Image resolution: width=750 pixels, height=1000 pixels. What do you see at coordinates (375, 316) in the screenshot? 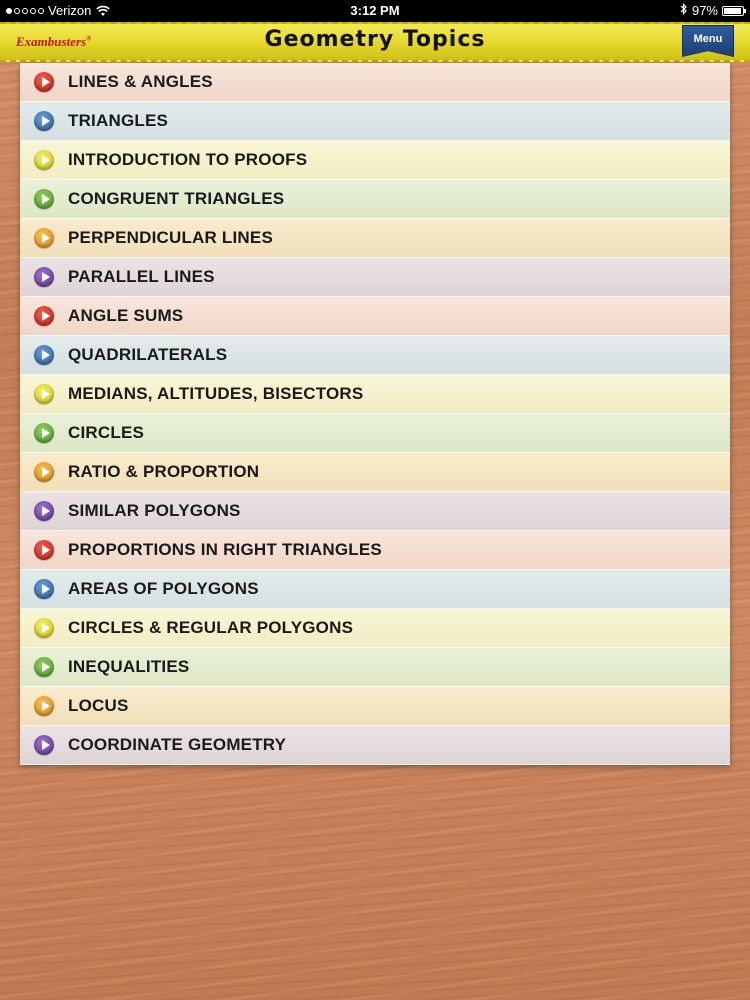
I see `topic-row: ANGLE SUMS` at bounding box center [375, 316].